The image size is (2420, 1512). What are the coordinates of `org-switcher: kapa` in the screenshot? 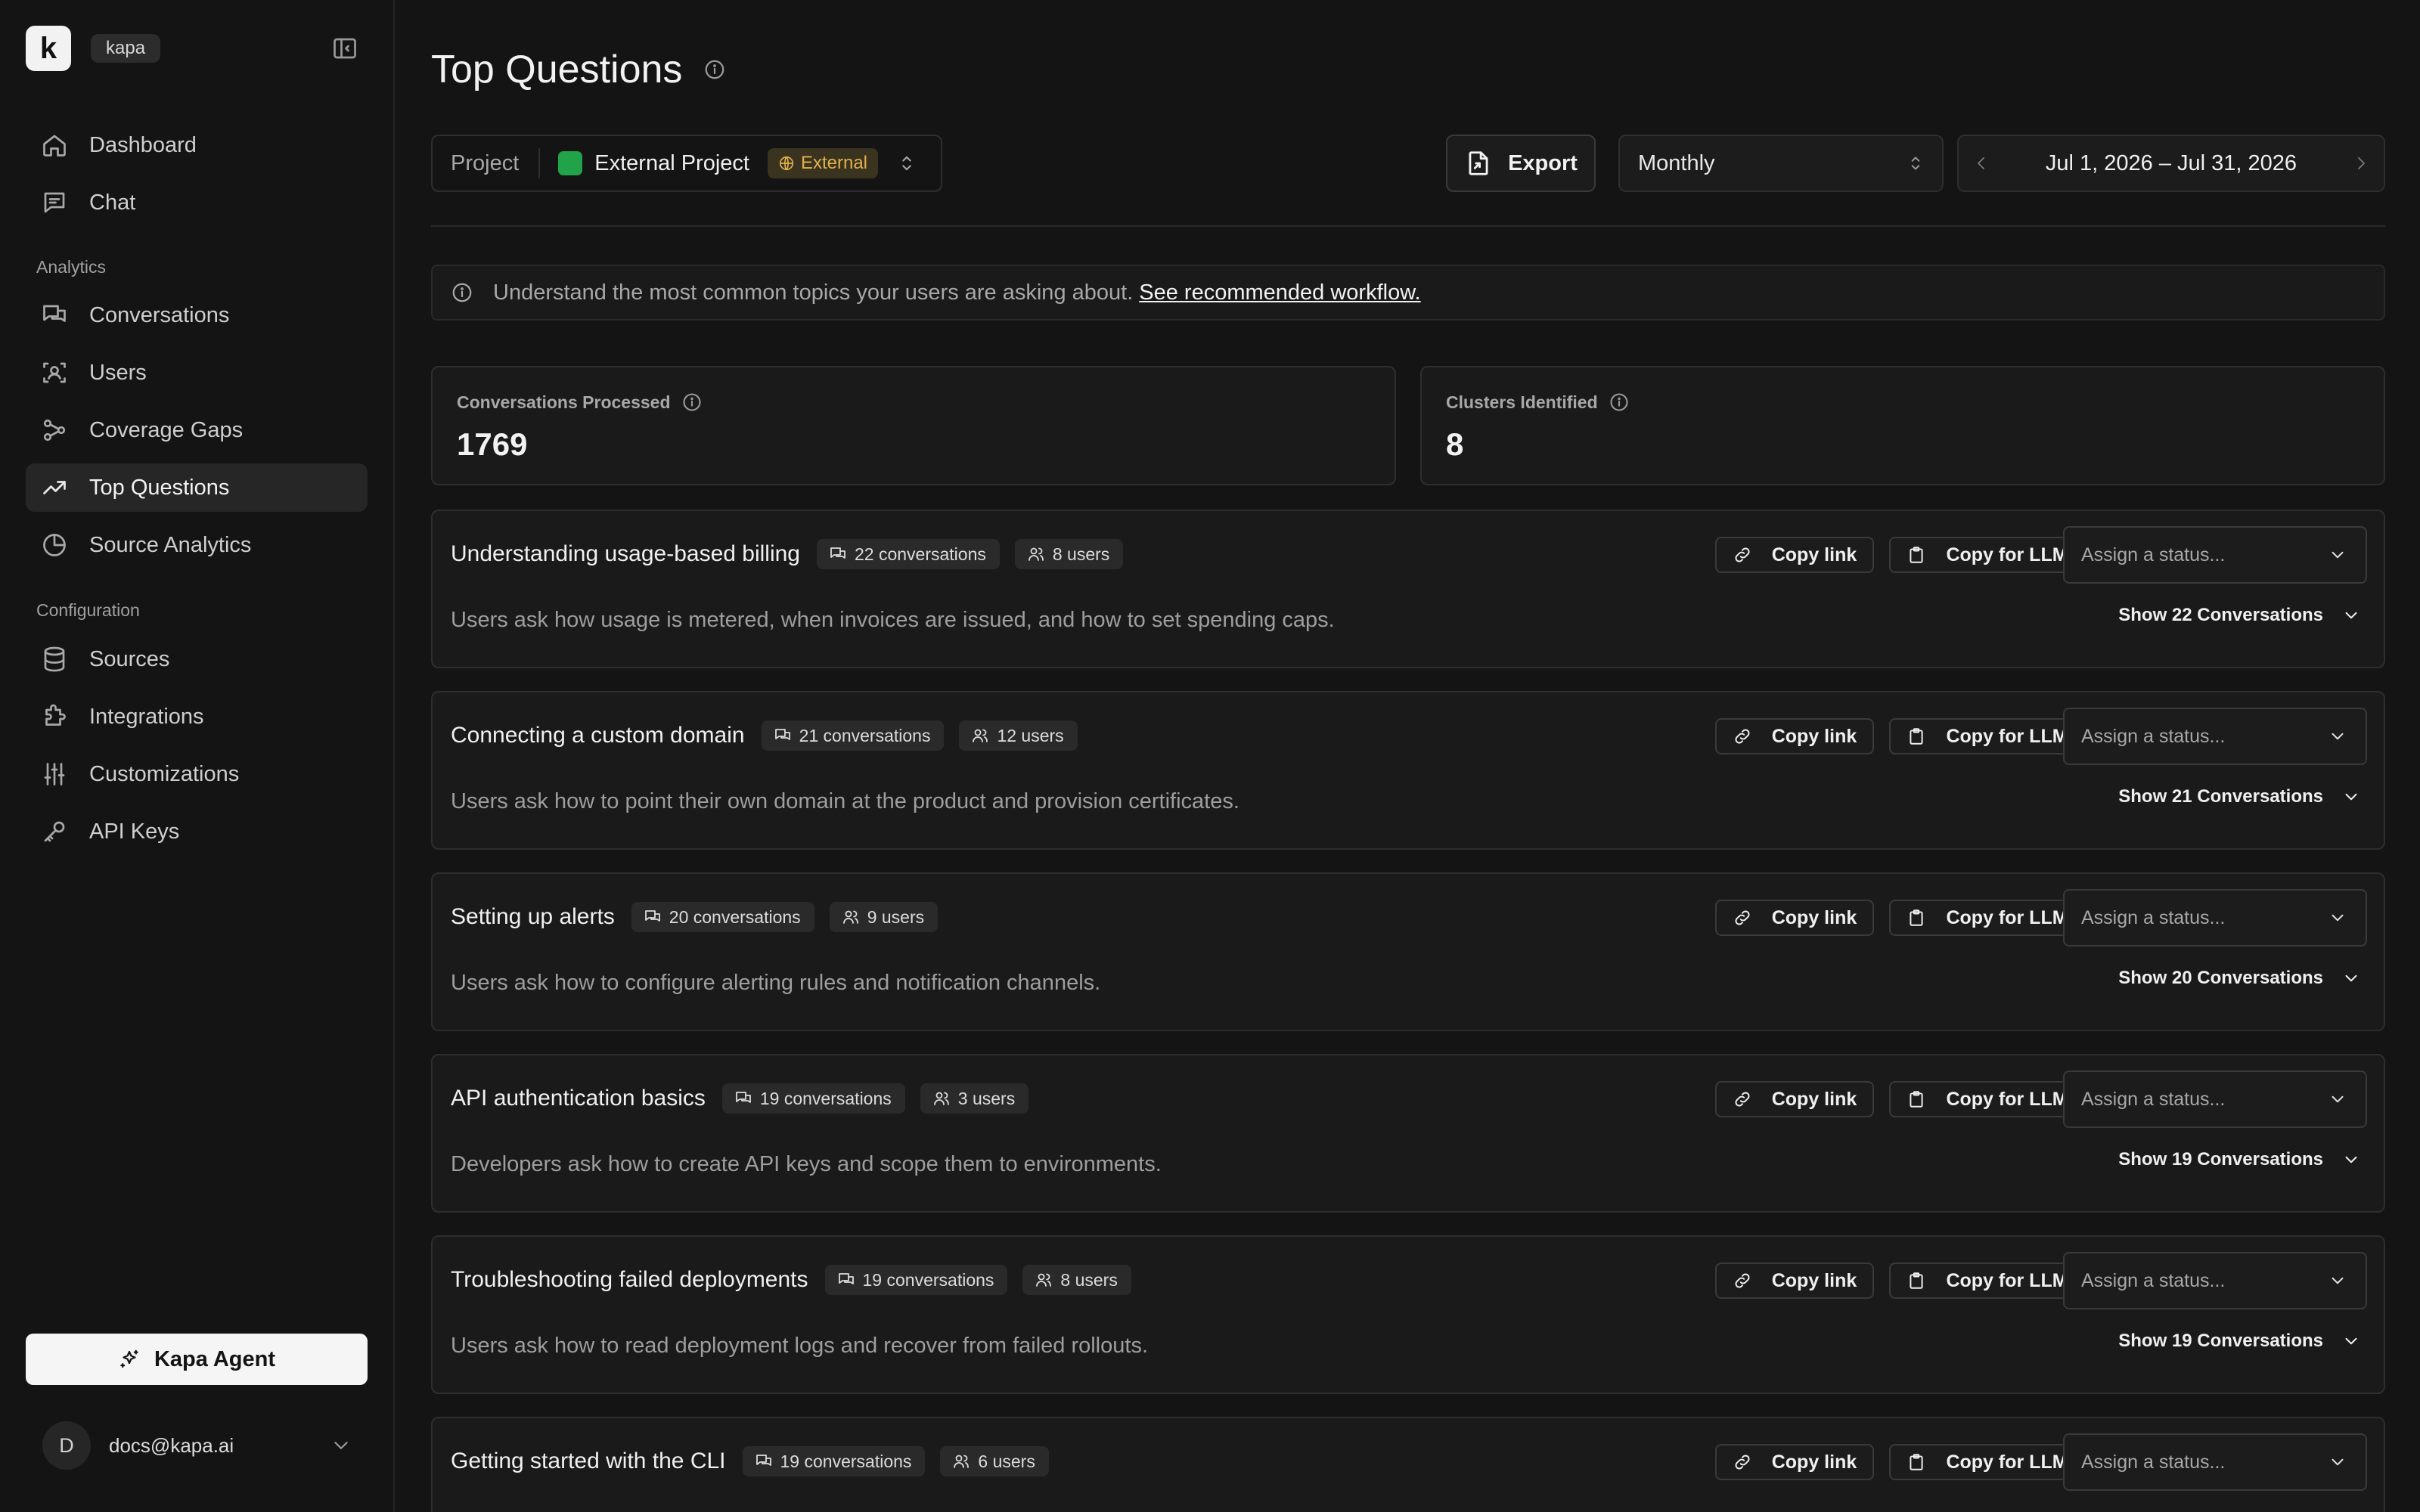 It's located at (126, 48).